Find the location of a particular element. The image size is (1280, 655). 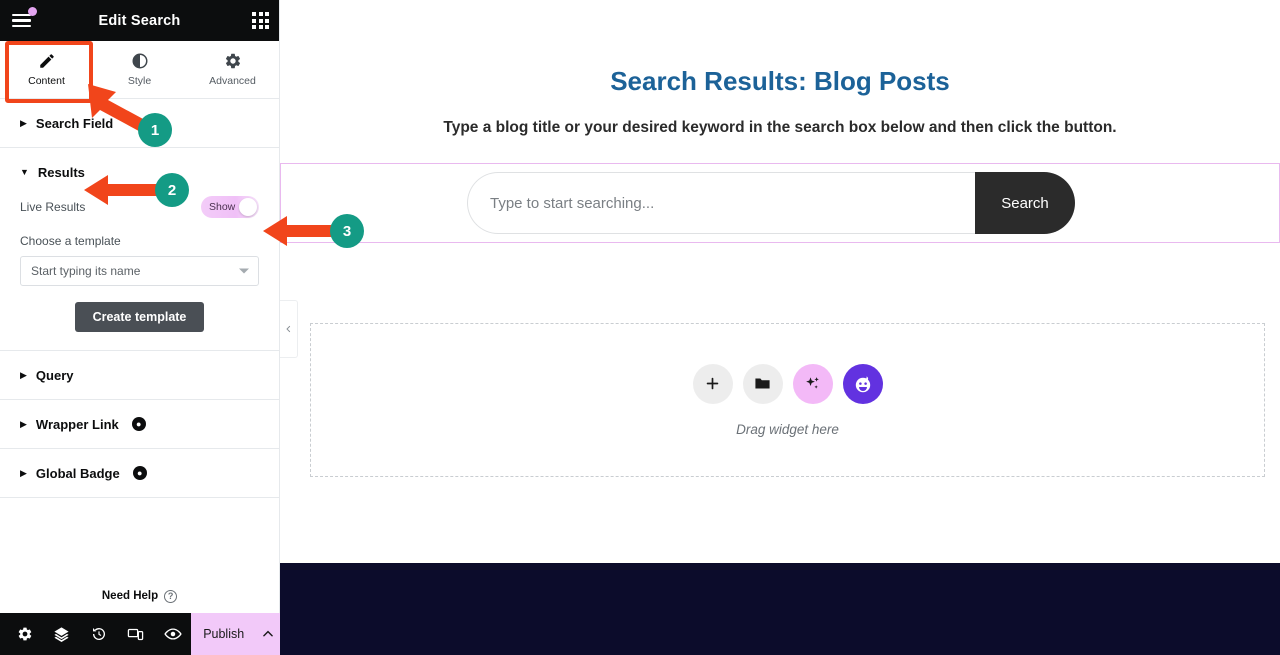

footer-icon-group is located at coordinates (95, 634).